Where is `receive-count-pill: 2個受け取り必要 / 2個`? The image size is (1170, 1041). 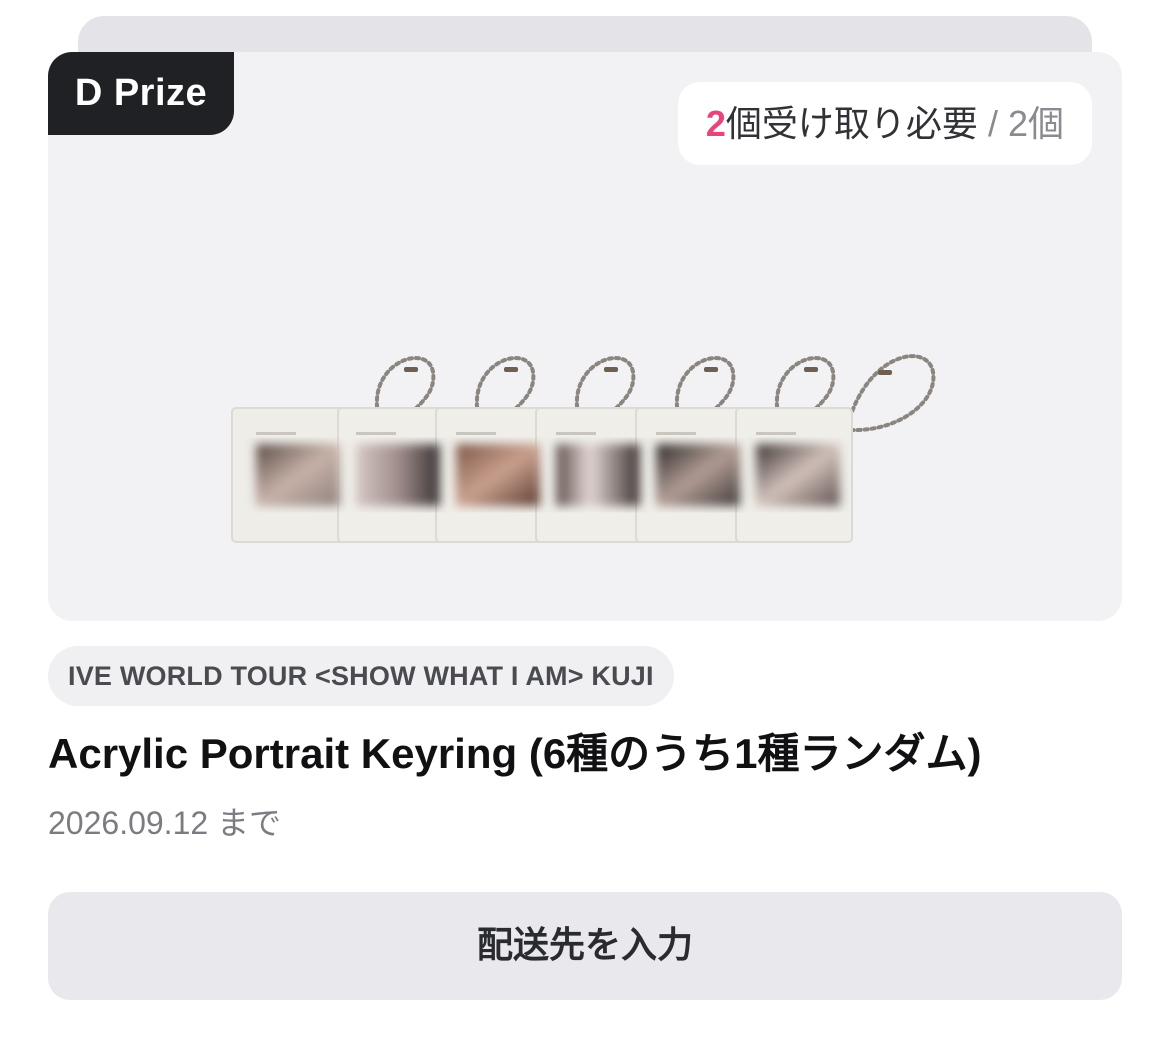
receive-count-pill: 2個受け取り必要 / 2個 is located at coordinates (884, 123).